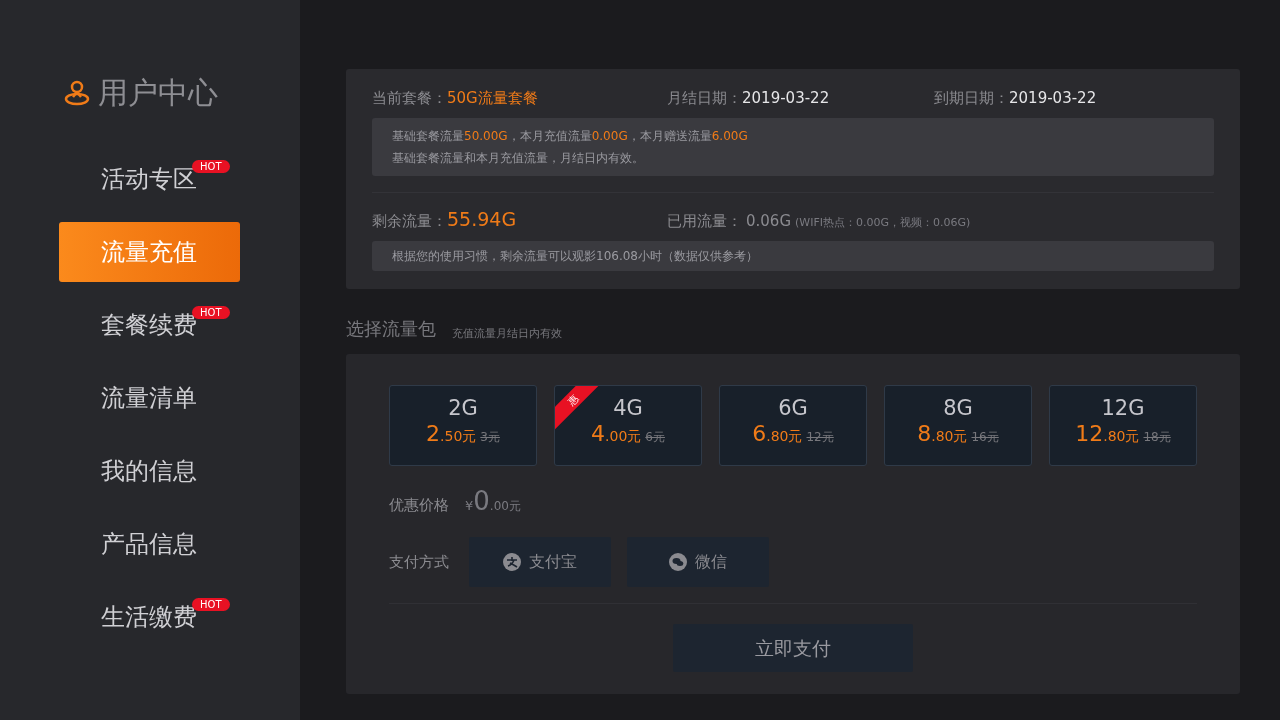 Image resolution: width=1280 pixels, height=720 pixels. Describe the element at coordinates (492, 98) in the screenshot. I see `field-value: 50G流量套餐` at that location.